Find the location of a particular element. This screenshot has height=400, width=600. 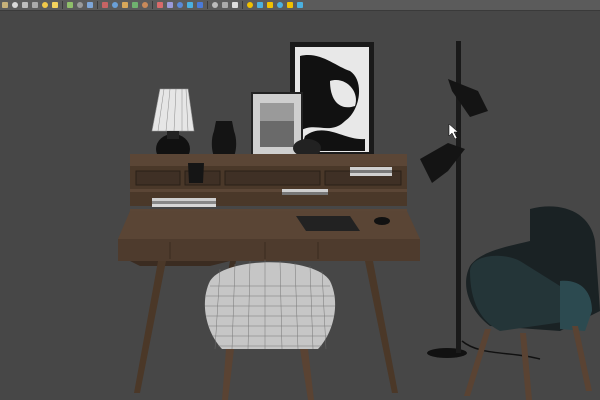

globe-icon-glyph is located at coordinates (180, 5).